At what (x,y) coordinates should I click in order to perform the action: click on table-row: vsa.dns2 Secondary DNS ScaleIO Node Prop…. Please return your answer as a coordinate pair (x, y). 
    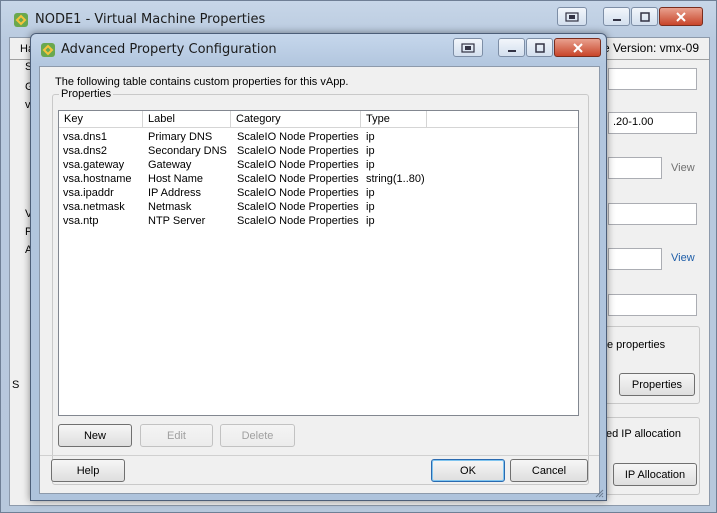
    Looking at the image, I should click on (318, 152).